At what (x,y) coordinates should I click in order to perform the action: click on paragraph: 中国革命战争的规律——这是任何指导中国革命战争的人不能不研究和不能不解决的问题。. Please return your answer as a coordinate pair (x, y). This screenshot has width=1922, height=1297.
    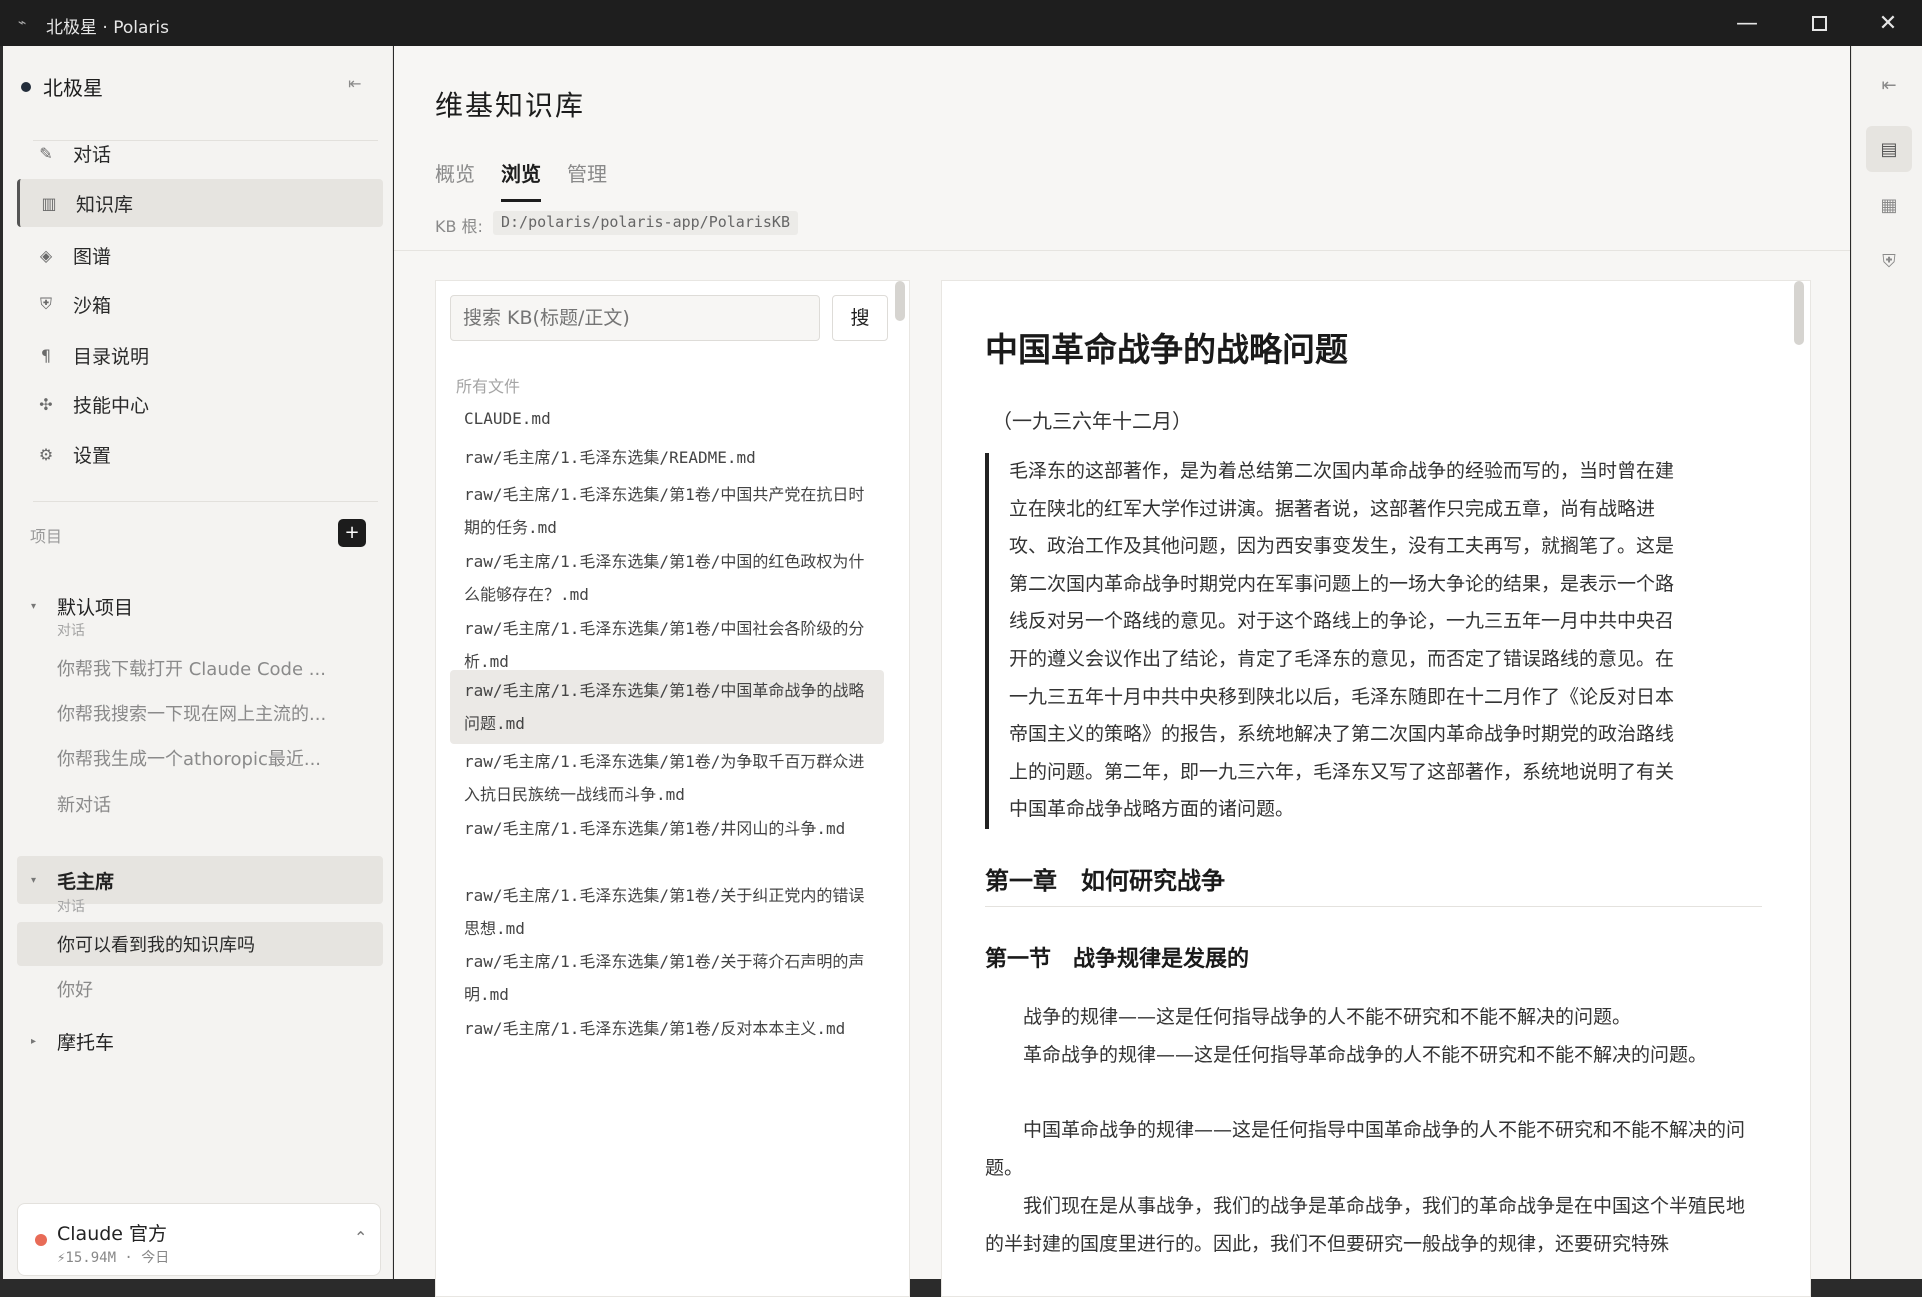
    Looking at the image, I should click on (1365, 1149).